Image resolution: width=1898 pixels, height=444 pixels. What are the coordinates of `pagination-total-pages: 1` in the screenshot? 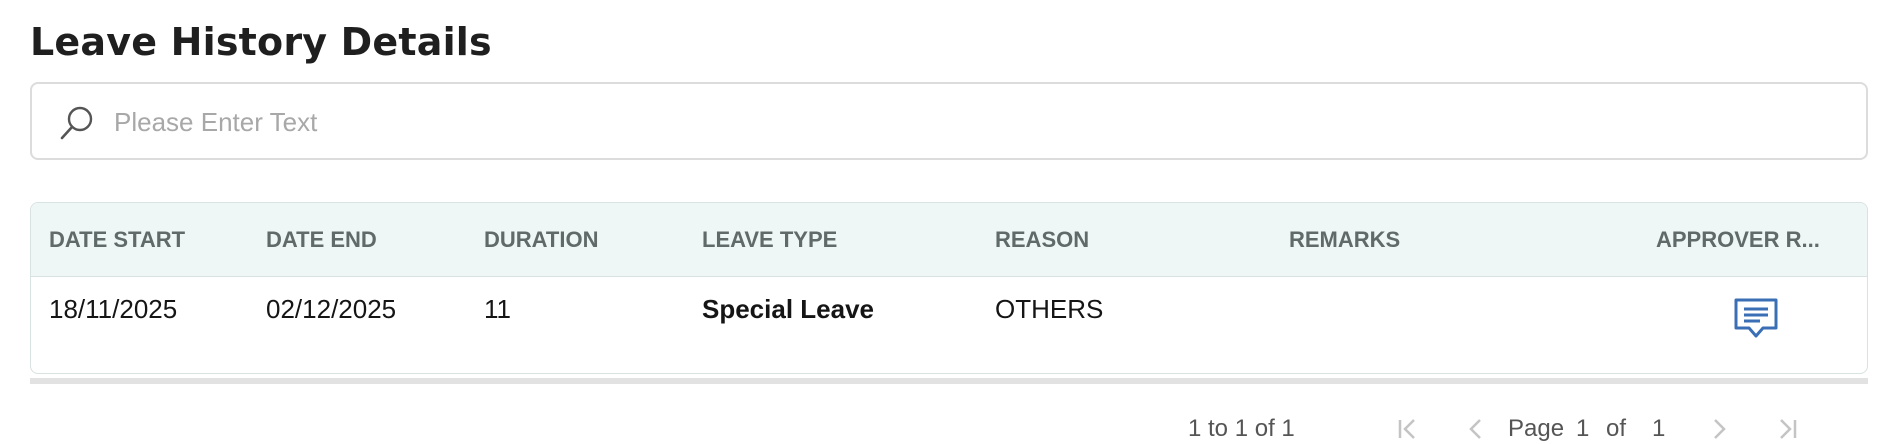 It's located at (1659, 428).